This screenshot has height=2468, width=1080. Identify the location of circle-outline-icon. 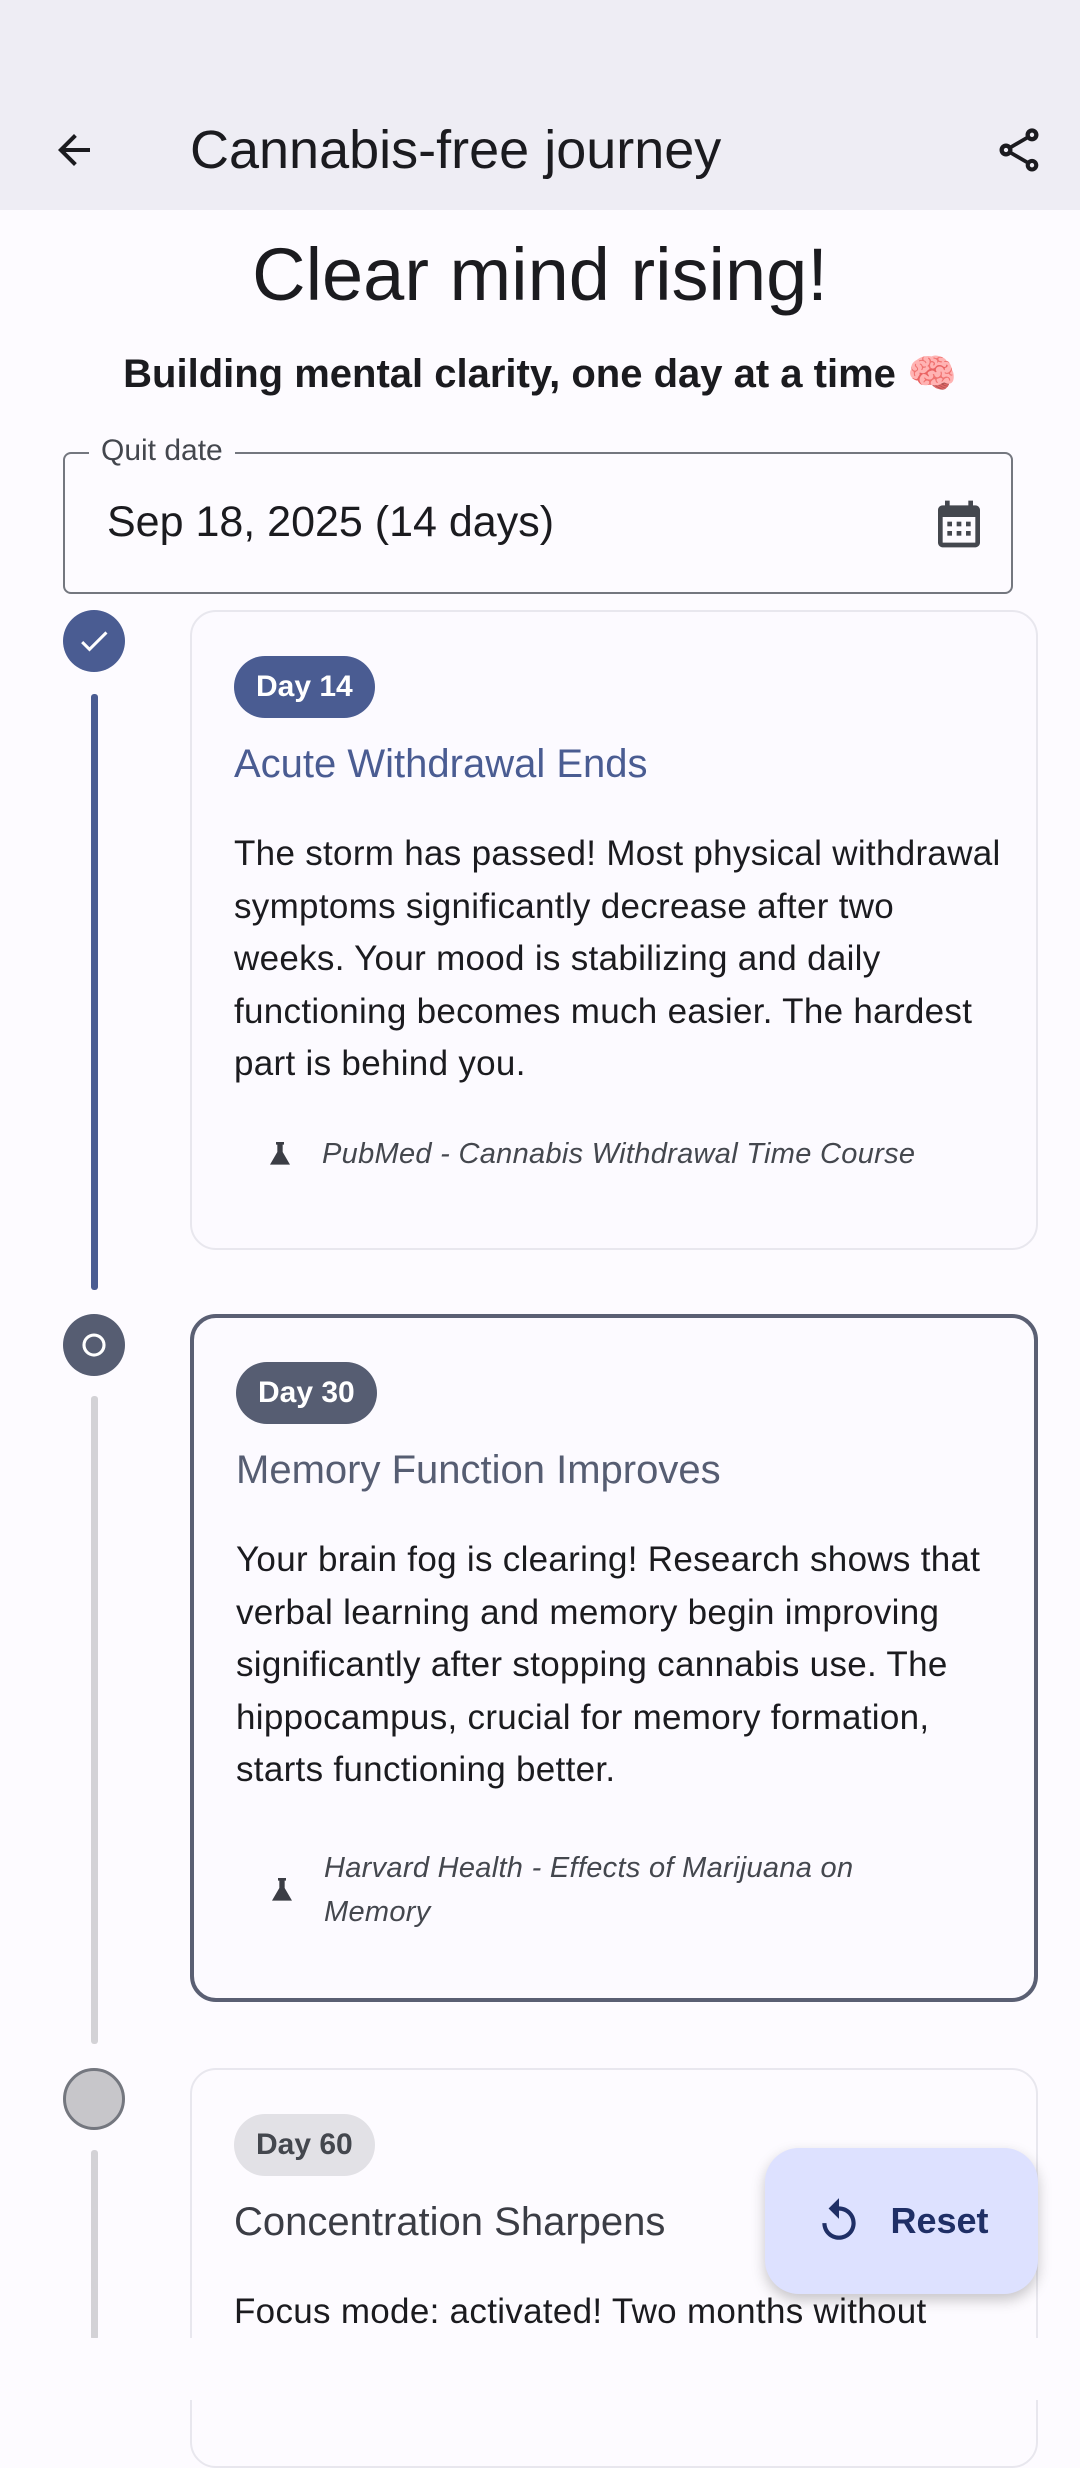
(94, 1345).